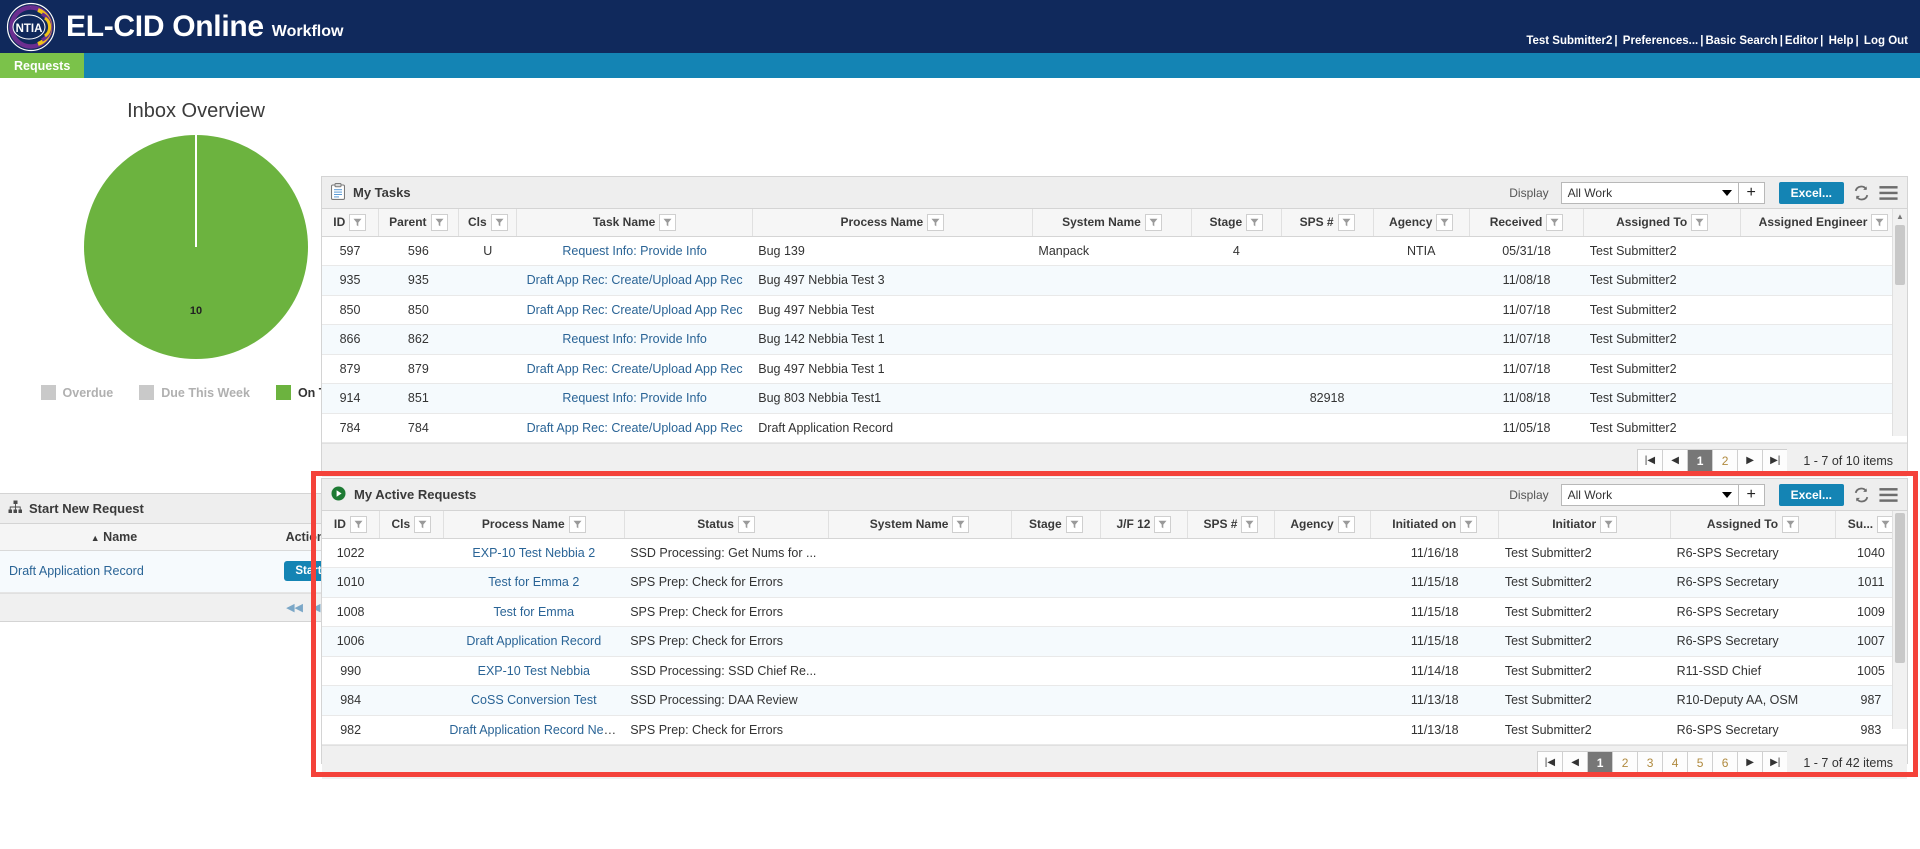 Image resolution: width=1920 pixels, height=849 pixels. I want to click on column-header-task-name: Task Name, so click(634, 223).